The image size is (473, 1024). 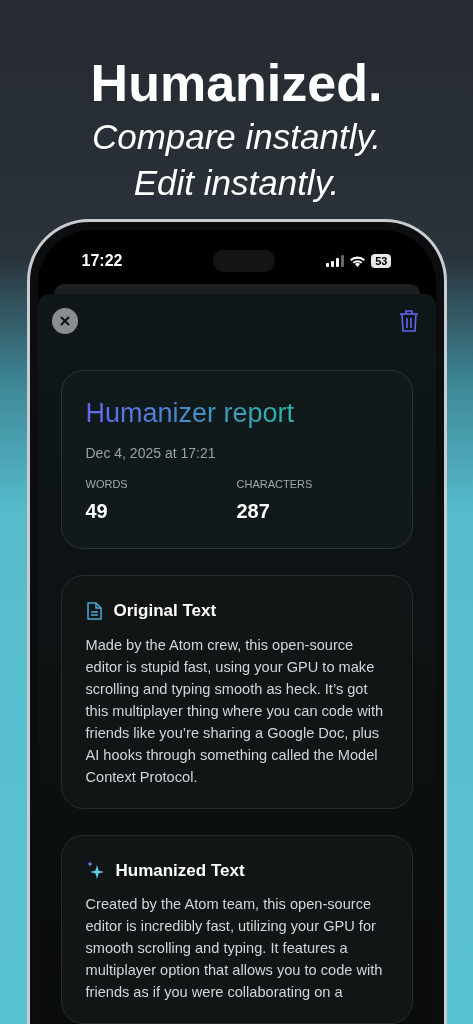 What do you see at coordinates (94, 870) in the screenshot?
I see `sparkle-icon` at bounding box center [94, 870].